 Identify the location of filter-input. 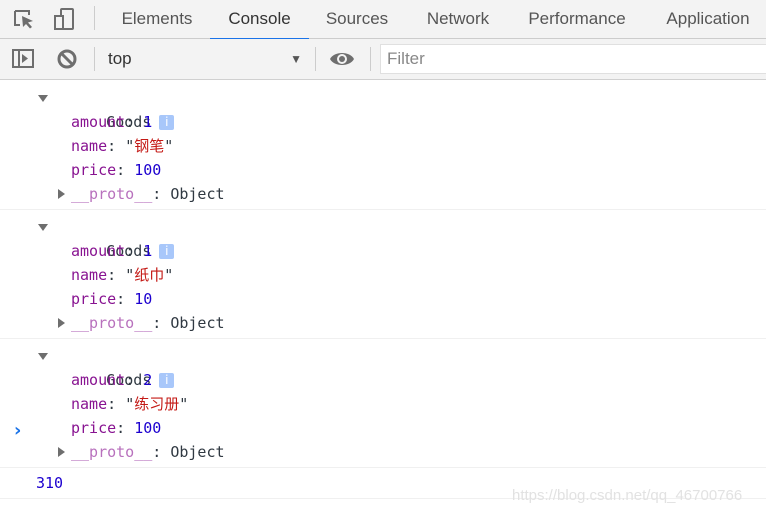
(573, 59).